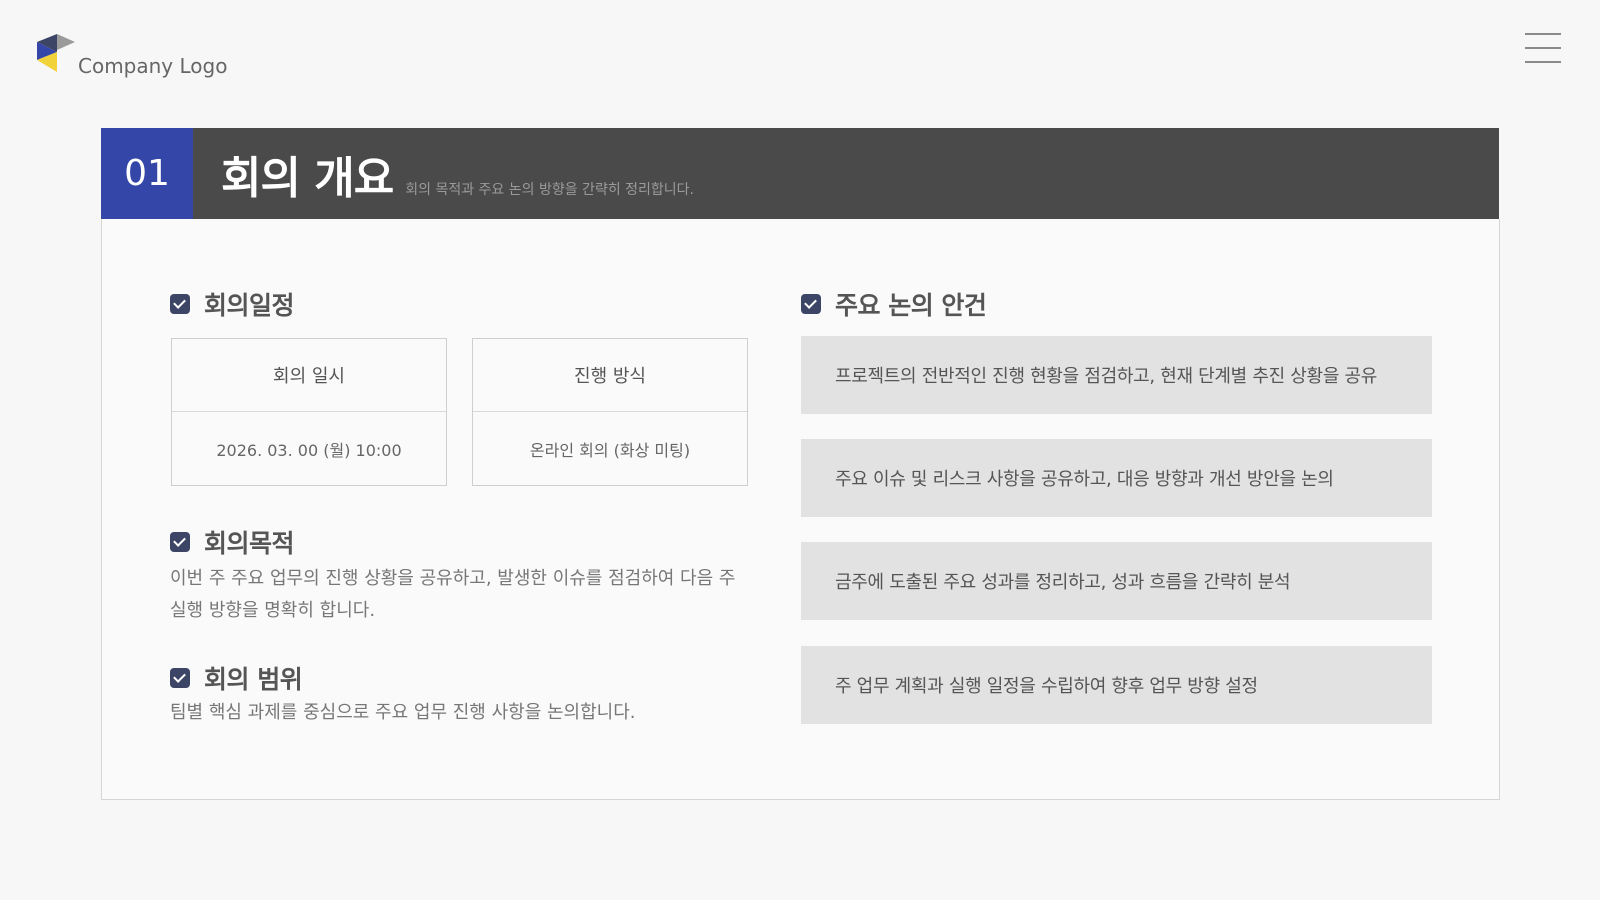  I want to click on purpose-line: 실행 방향을 명확히 합니다., so click(273, 610).